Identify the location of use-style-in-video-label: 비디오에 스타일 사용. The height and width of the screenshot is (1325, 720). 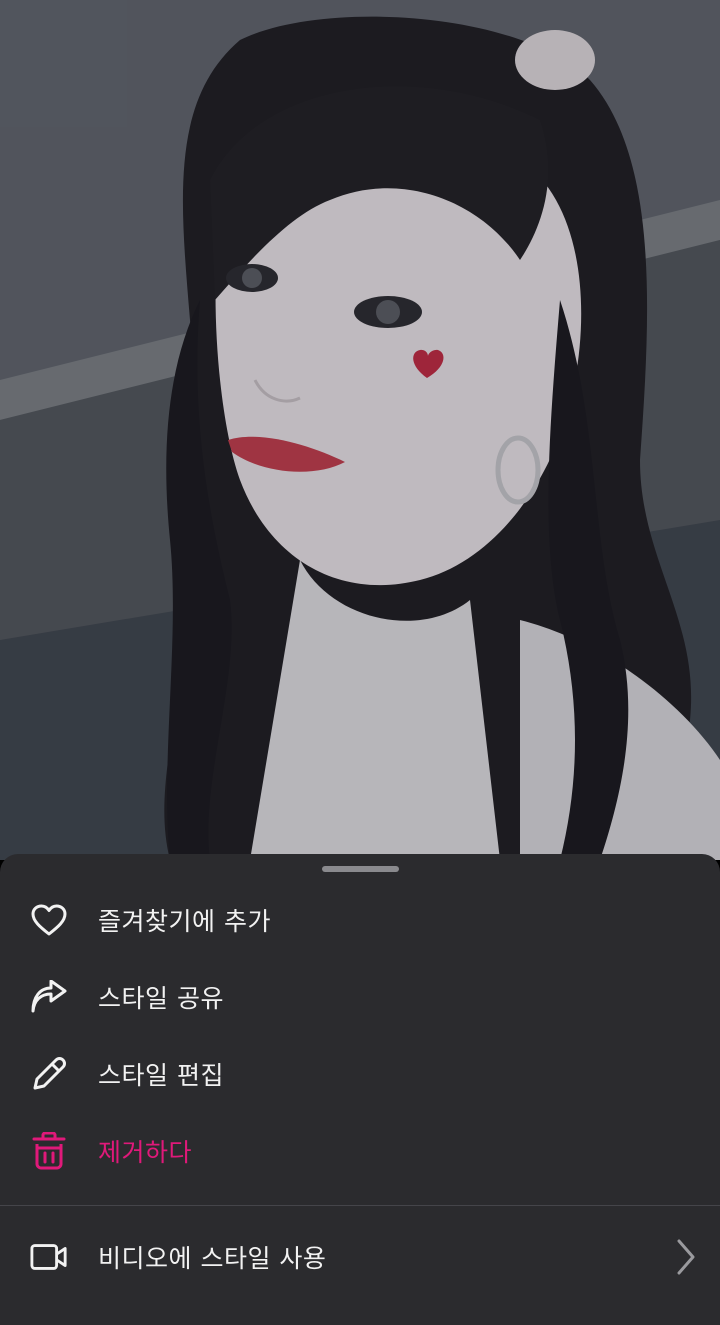
(212, 1258).